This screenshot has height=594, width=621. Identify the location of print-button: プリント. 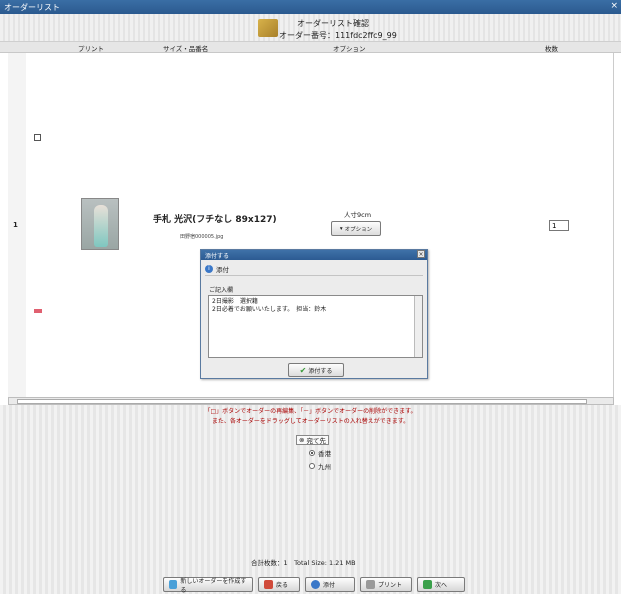
(386, 584).